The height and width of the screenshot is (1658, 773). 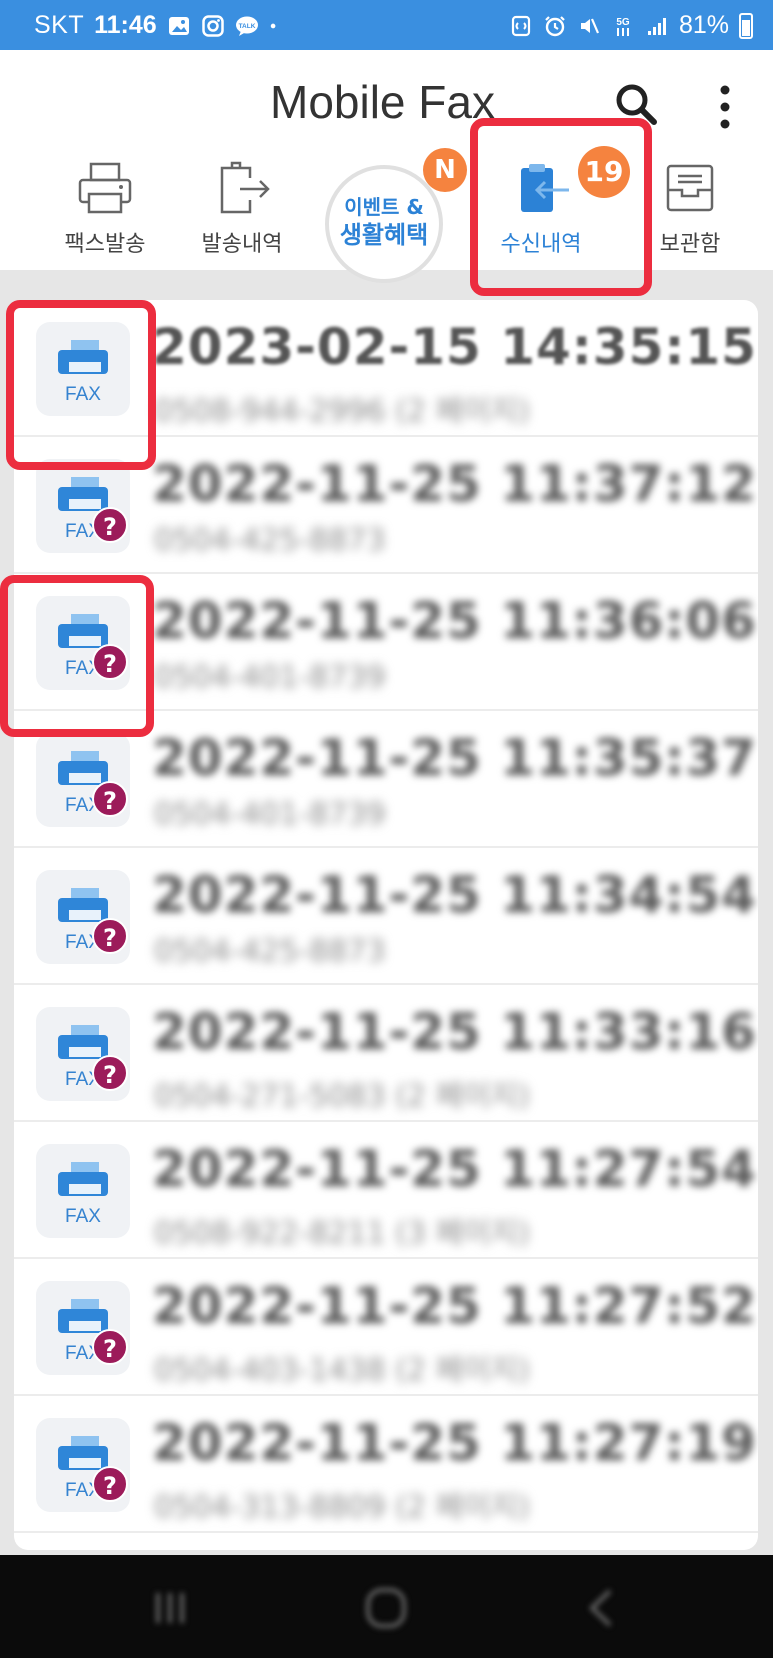 What do you see at coordinates (382, 102) in the screenshot?
I see `app-title: Mobile Fax` at bounding box center [382, 102].